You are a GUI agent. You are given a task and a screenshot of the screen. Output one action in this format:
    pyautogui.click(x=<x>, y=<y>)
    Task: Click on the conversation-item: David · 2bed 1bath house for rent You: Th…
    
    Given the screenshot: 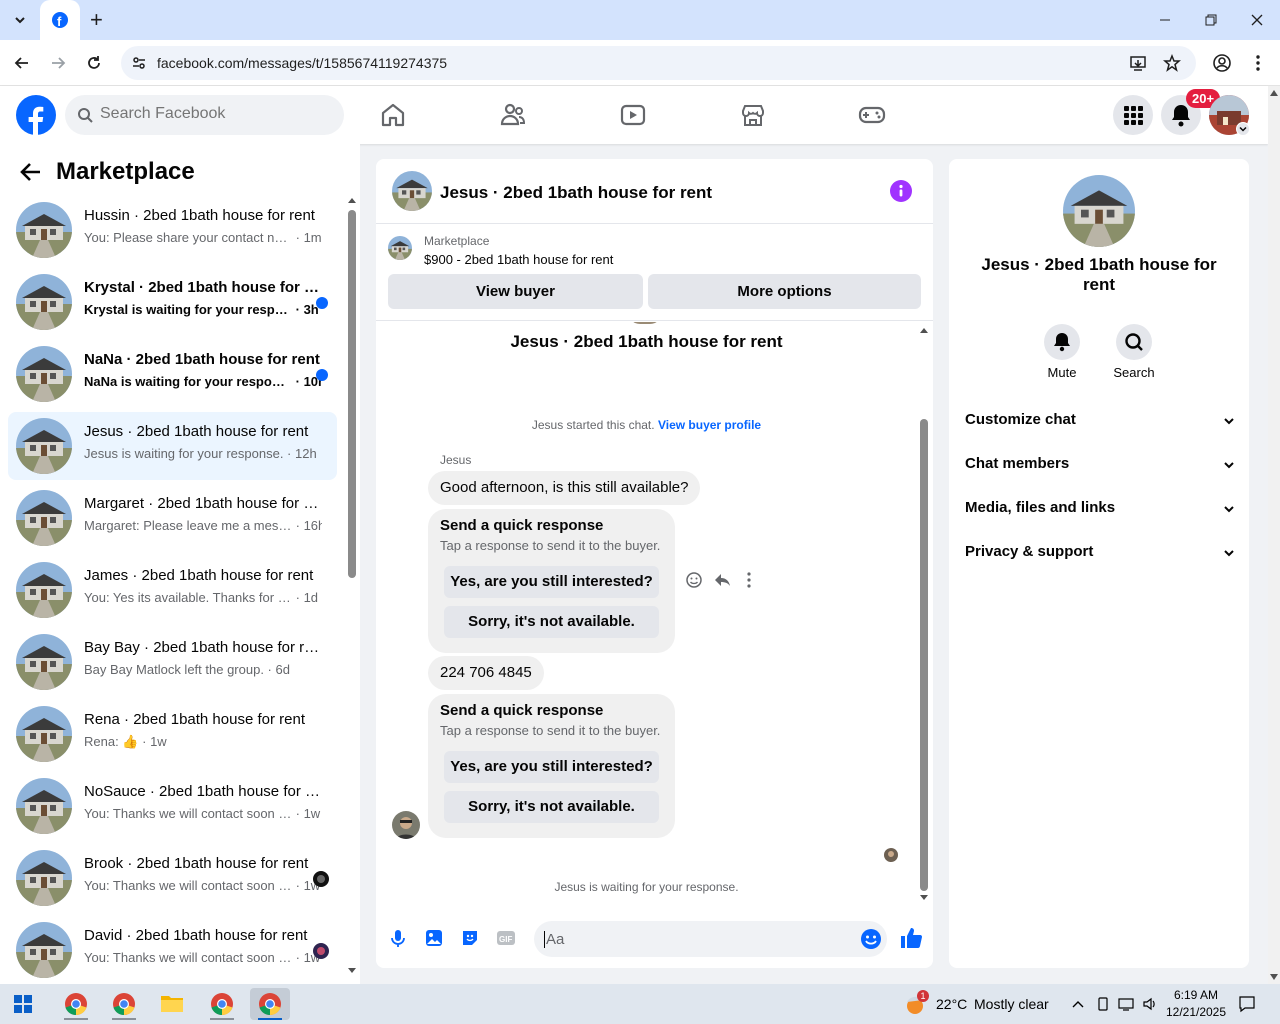 What is the action you would take?
    pyautogui.click(x=172, y=950)
    